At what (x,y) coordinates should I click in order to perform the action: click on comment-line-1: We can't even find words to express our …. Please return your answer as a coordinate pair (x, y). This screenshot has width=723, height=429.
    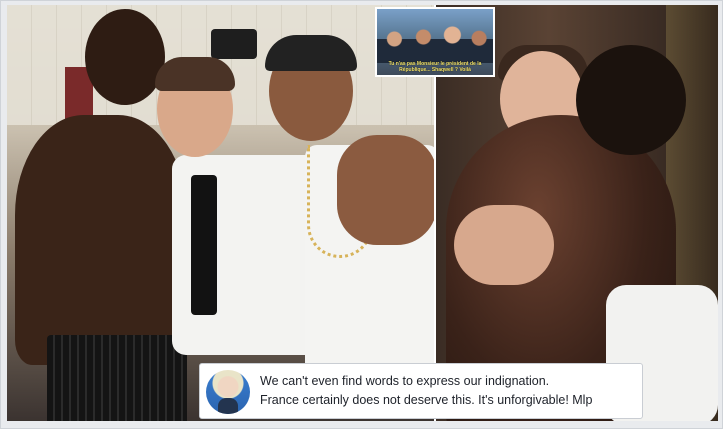
    Looking at the image, I should click on (405, 381).